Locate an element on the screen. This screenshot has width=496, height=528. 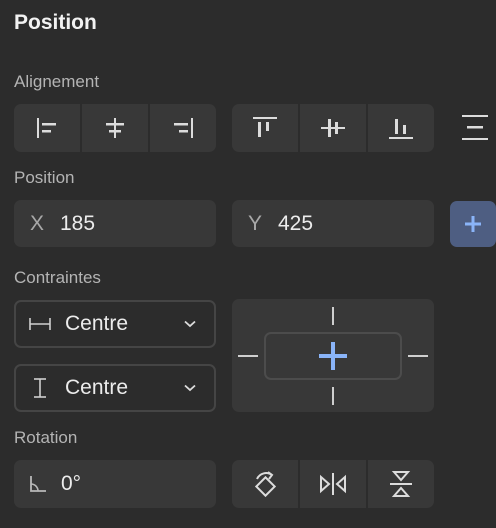
align-right-button is located at coordinates (183, 128).